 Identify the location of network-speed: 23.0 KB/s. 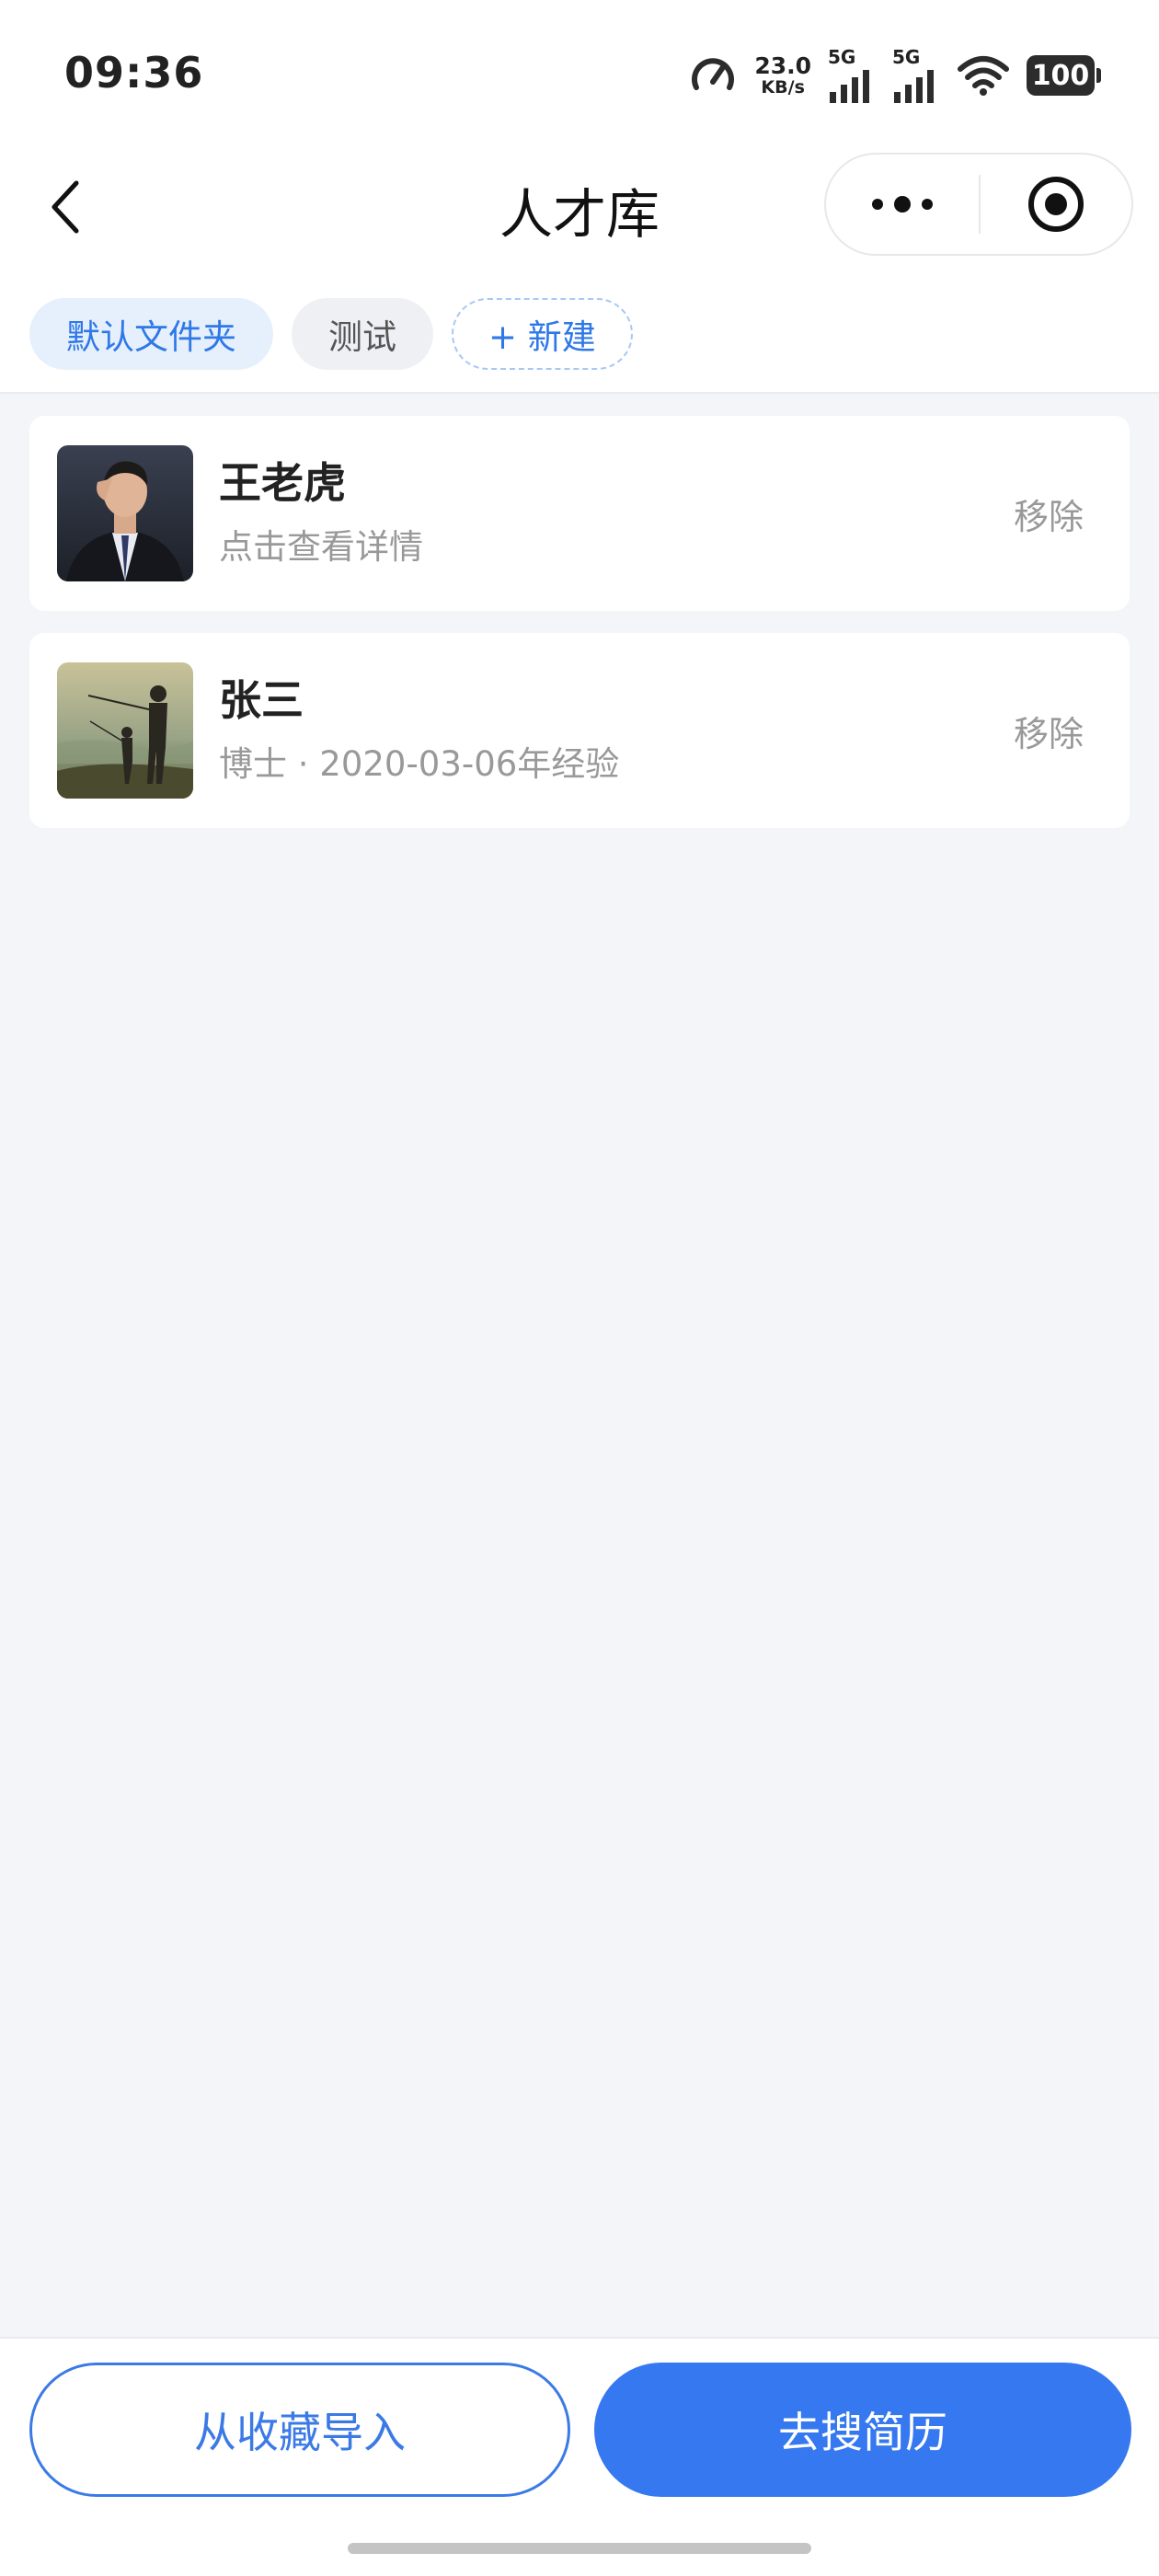
(782, 75).